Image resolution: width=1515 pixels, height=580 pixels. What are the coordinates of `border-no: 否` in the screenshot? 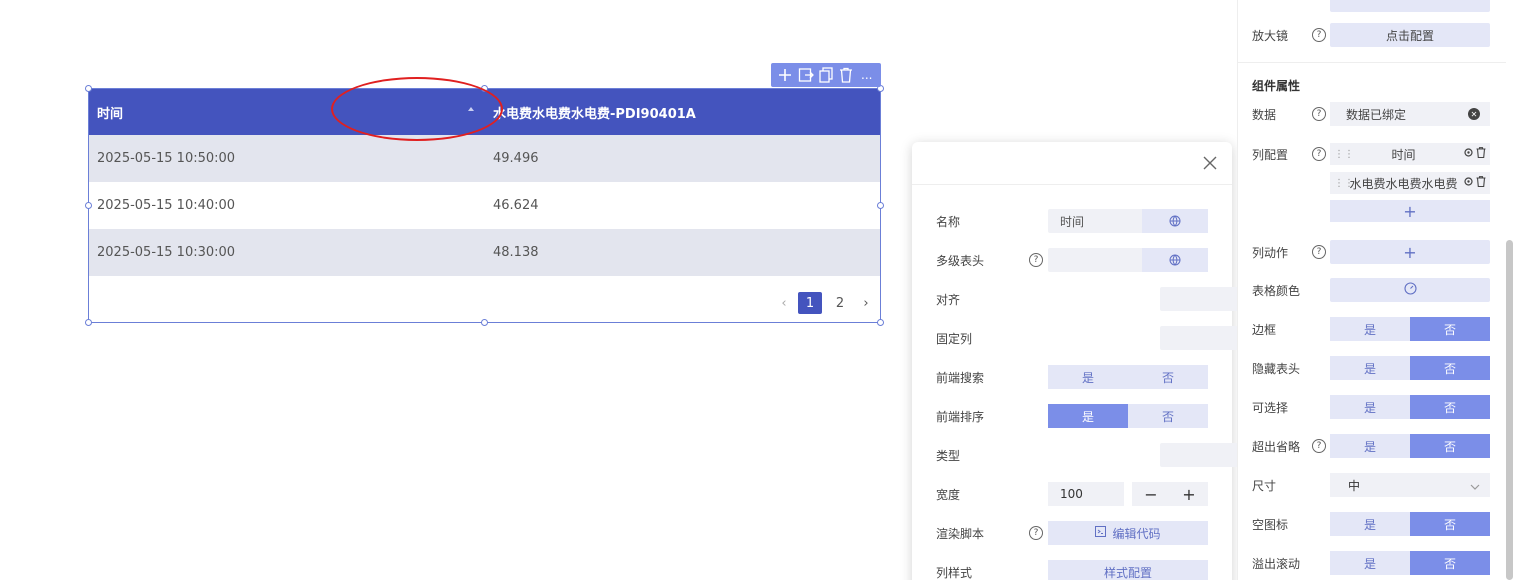 It's located at (1450, 329).